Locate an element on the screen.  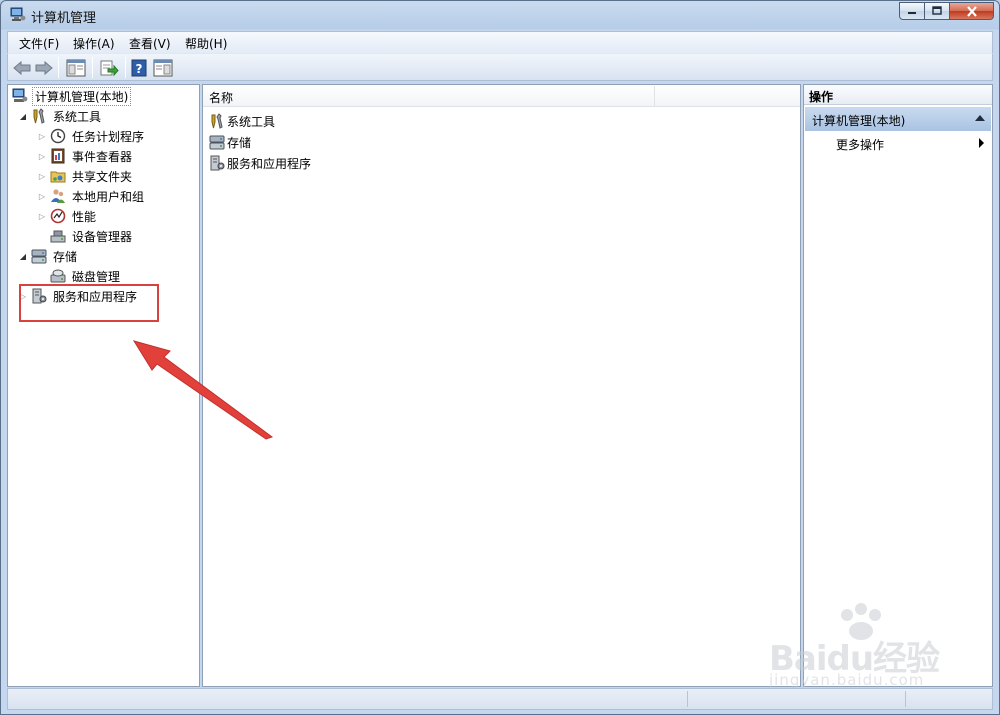
clock-icon is located at coordinates (58, 136).